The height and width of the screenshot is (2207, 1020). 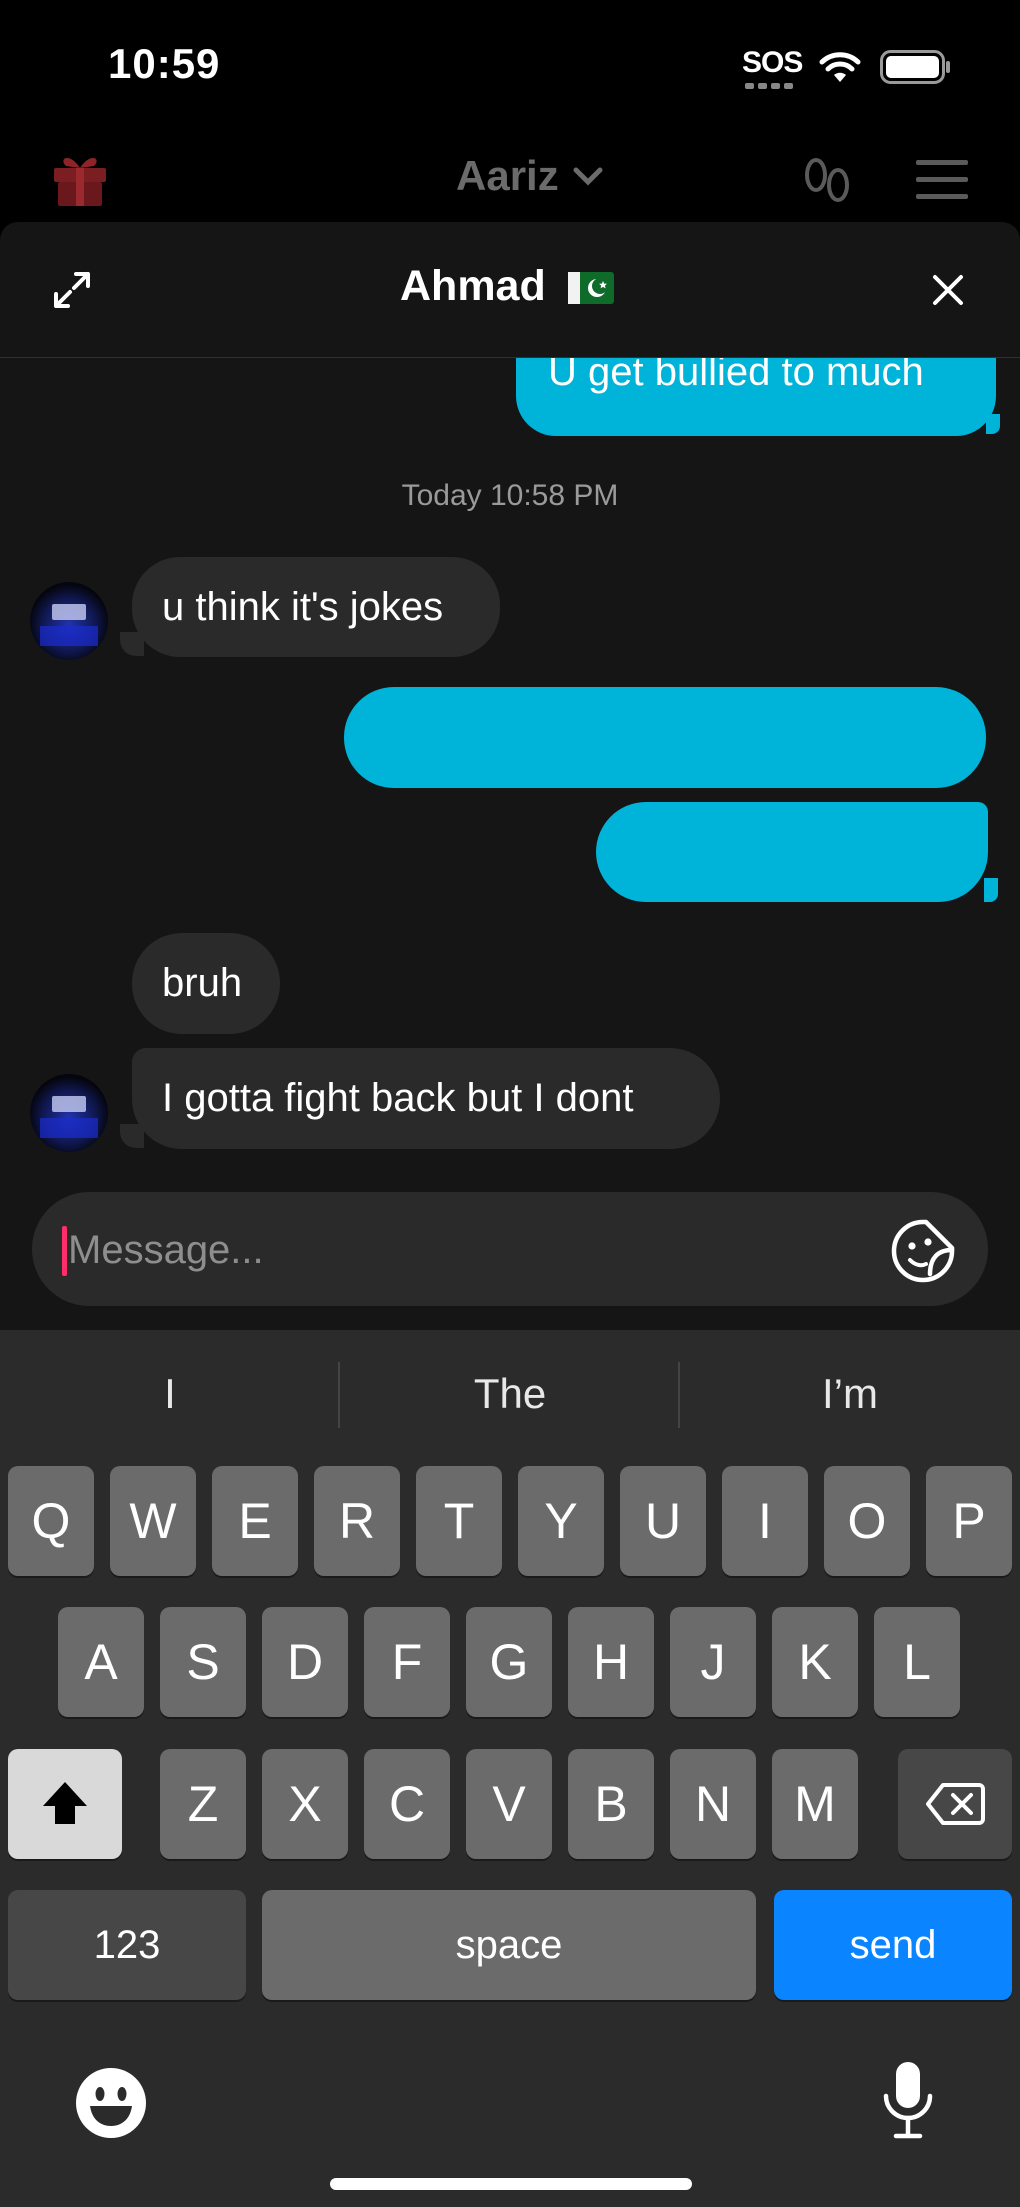 I want to click on incoming-message: u think it's jokes, so click(x=316, y=607).